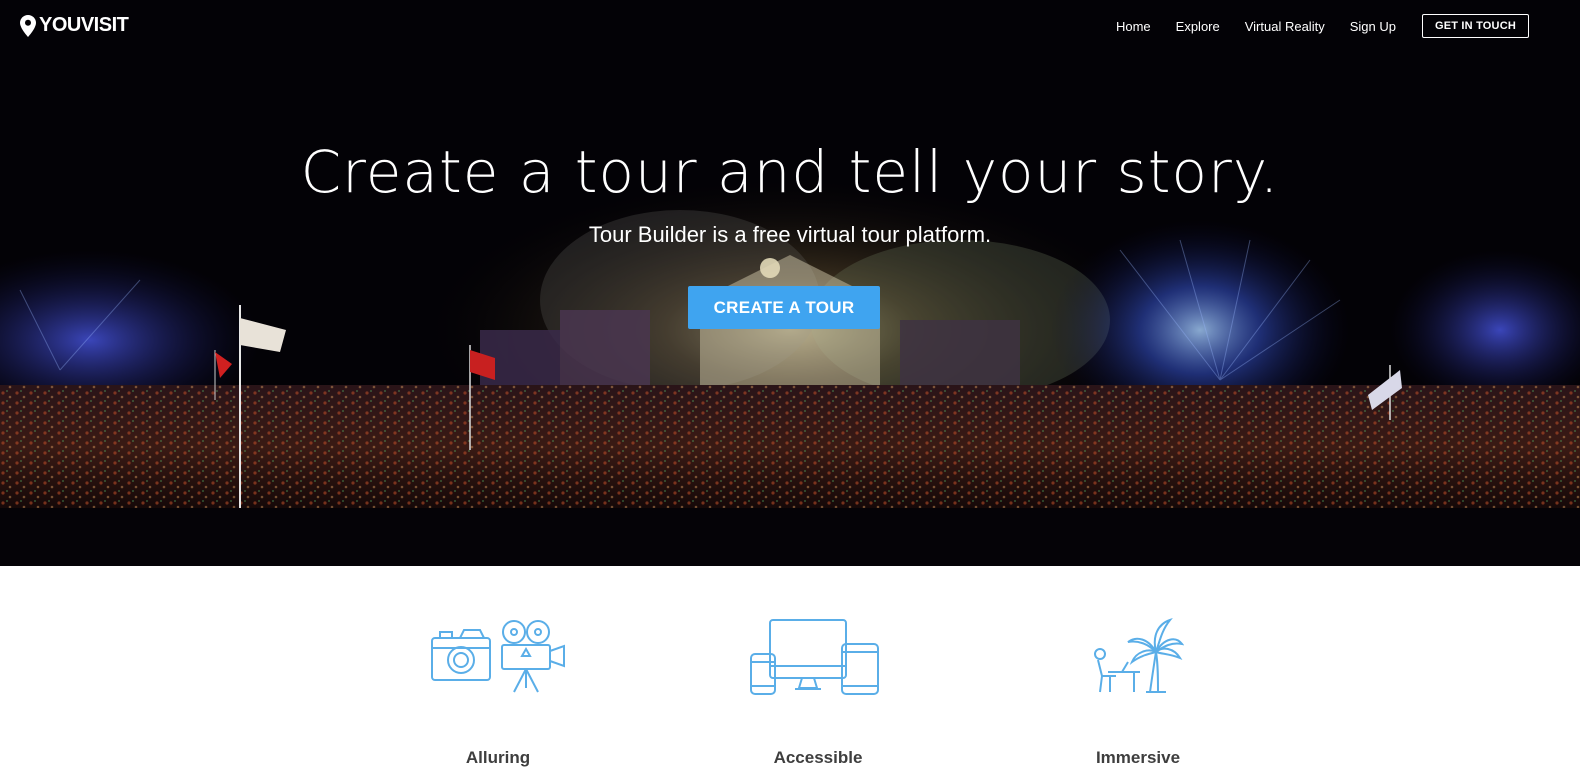 The image size is (1580, 784). I want to click on nav-item-sign-up: Sign Up, so click(1373, 26).